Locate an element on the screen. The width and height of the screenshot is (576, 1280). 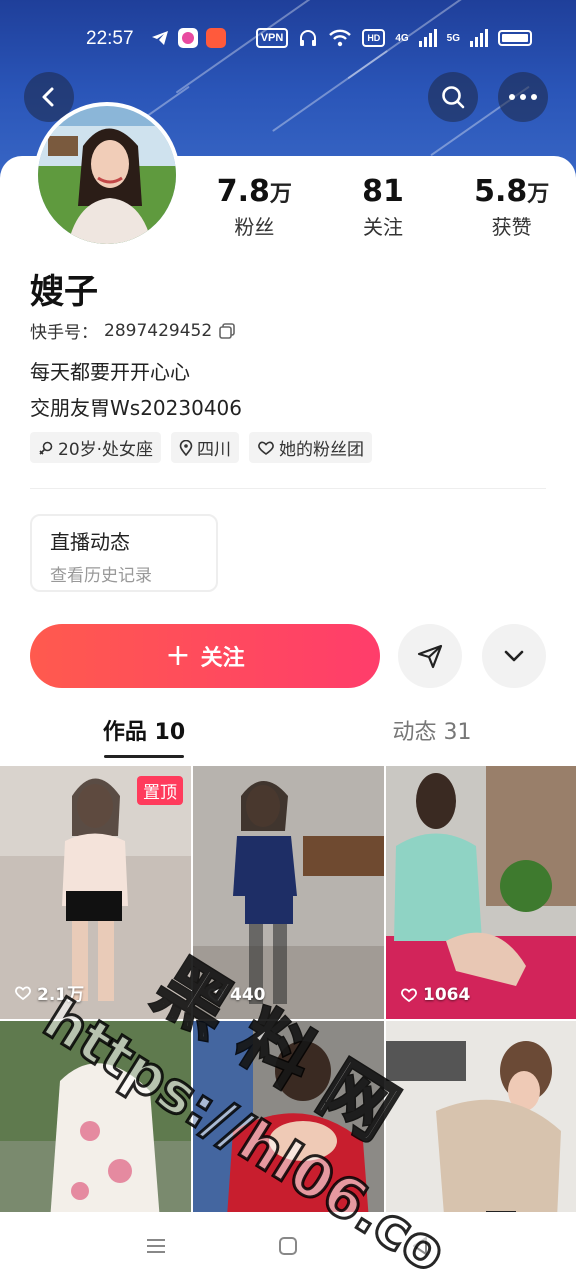
likes-stat: 5.8万 获赞 is located at coordinates (511, 207).